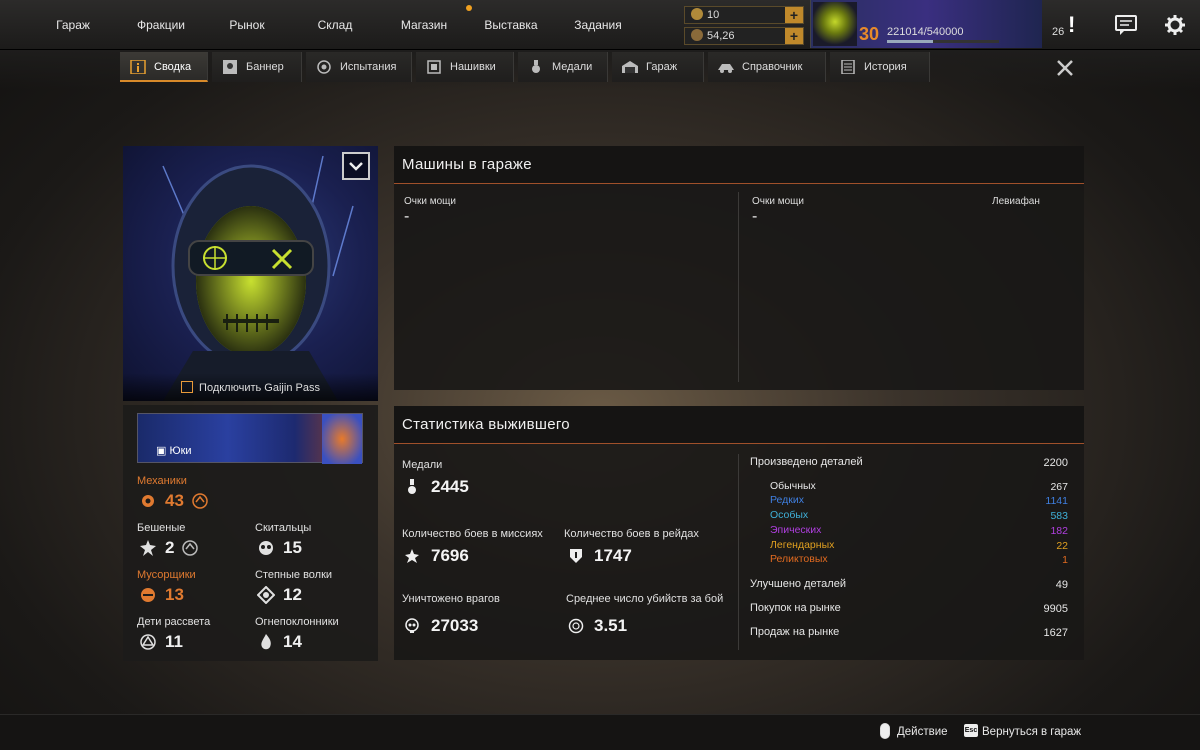  Describe the element at coordinates (266, 595) in the screenshot. I see `steppenwolfs-faction-icon` at that location.